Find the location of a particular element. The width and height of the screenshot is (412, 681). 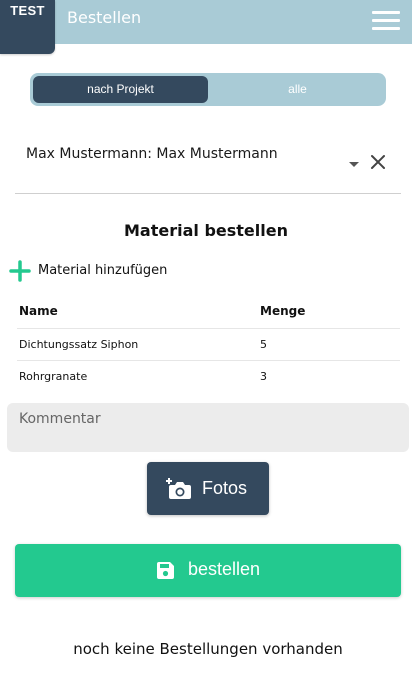

photos-button: Fotos is located at coordinates (208, 488).